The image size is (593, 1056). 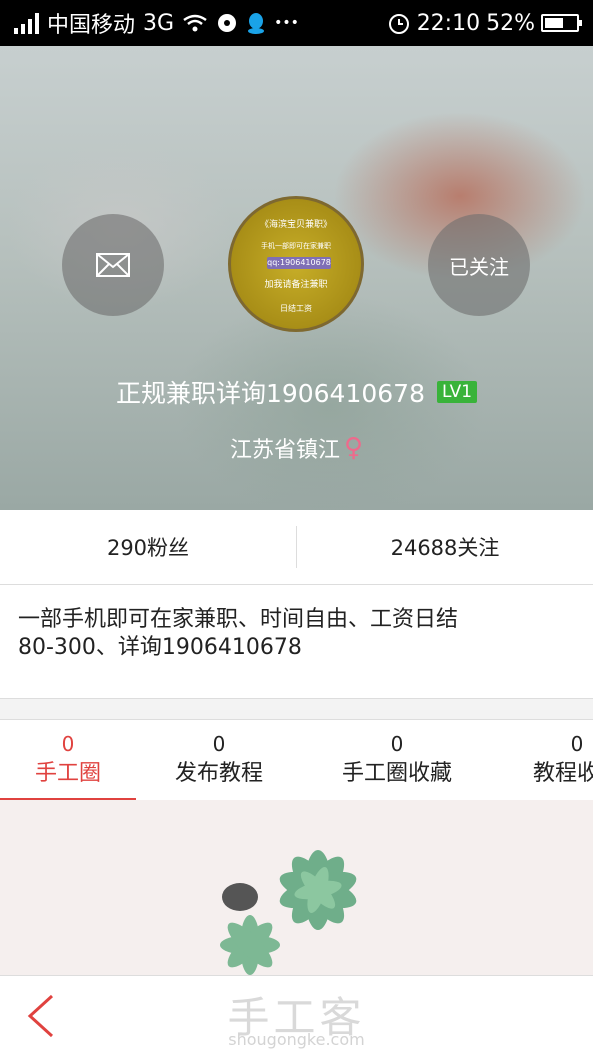 I want to click on avatar-text: 手机一部即可在家兼职, so click(x=296, y=246).